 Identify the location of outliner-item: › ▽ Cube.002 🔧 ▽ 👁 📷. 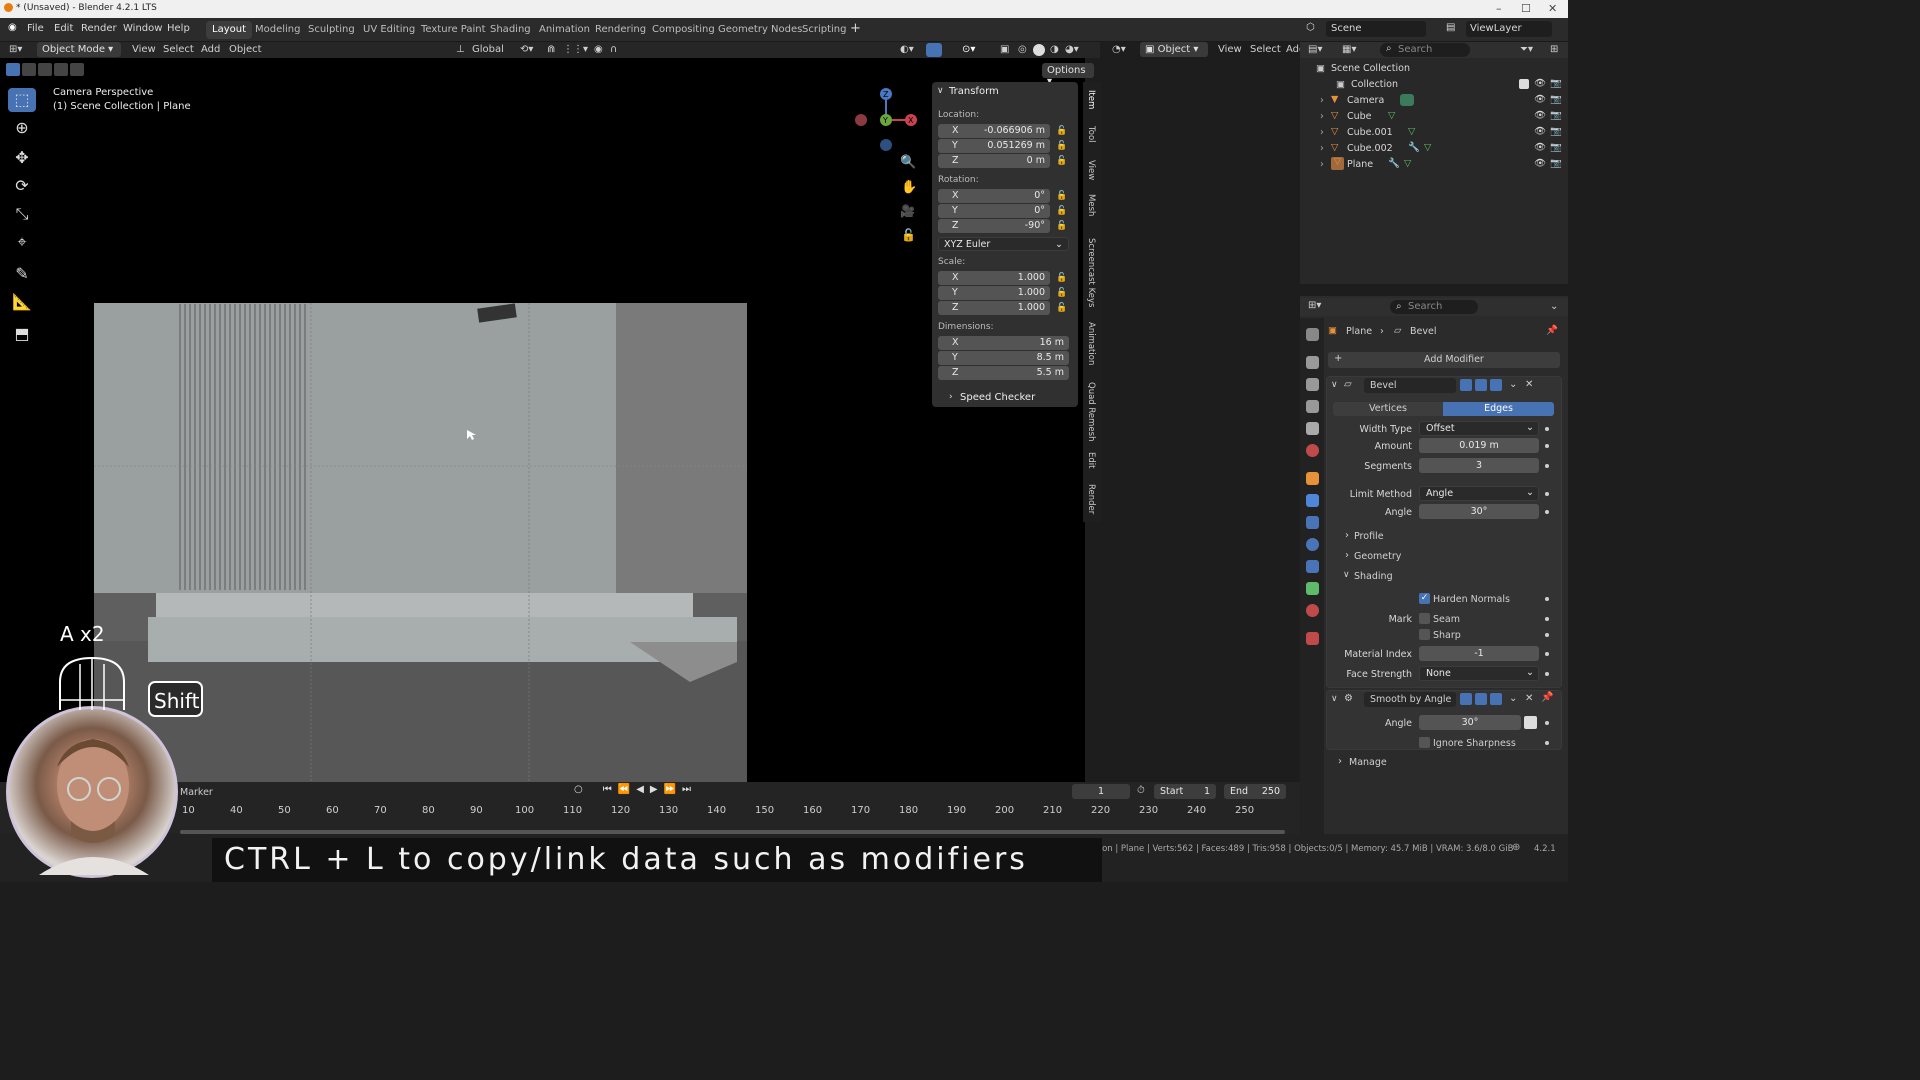
(1434, 149).